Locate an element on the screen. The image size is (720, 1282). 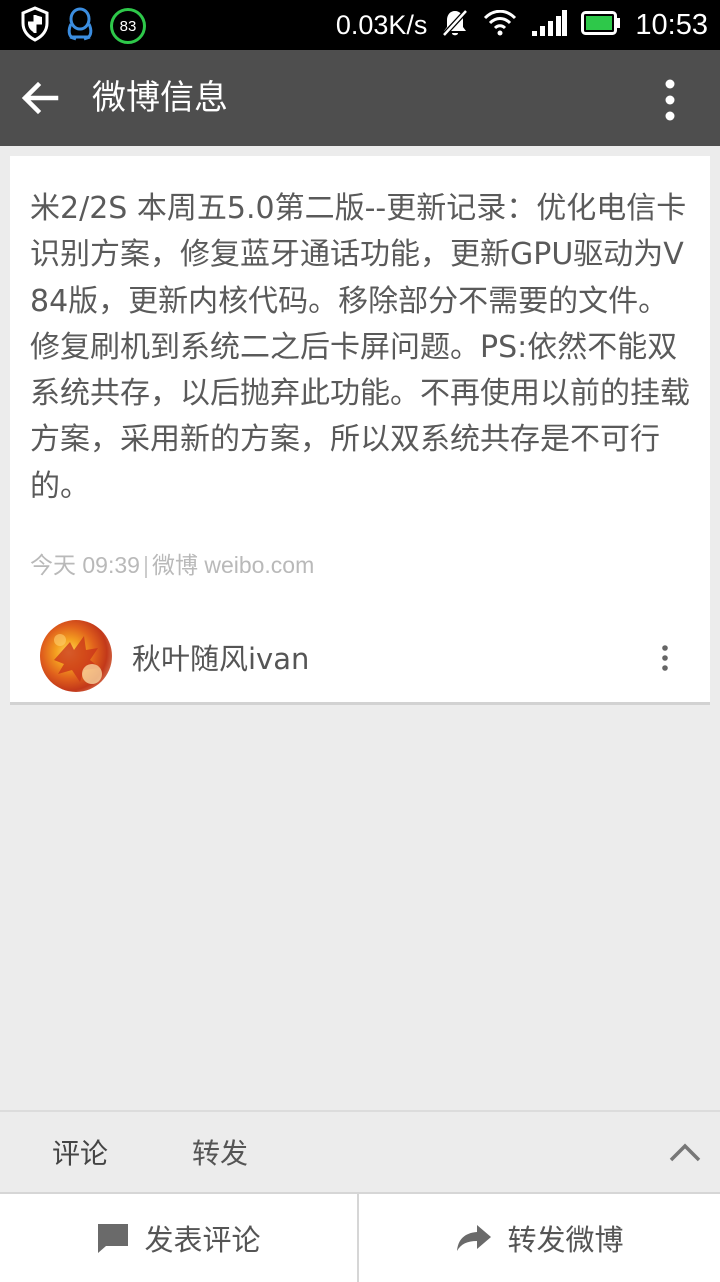
action-bar: 发表评论 转发微博 is located at coordinates (360, 1237).